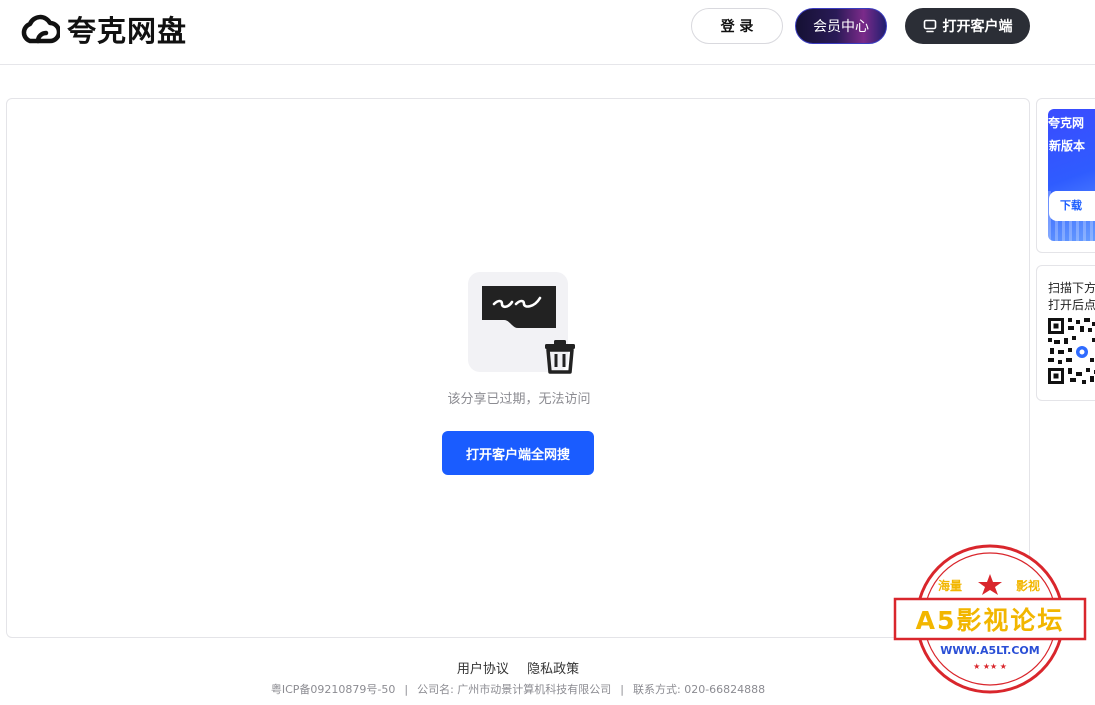 The height and width of the screenshot is (705, 1095). What do you see at coordinates (547, 32) in the screenshot?
I see `top-header: 夸克网盘 登 录 会员中心 打开客户端` at bounding box center [547, 32].